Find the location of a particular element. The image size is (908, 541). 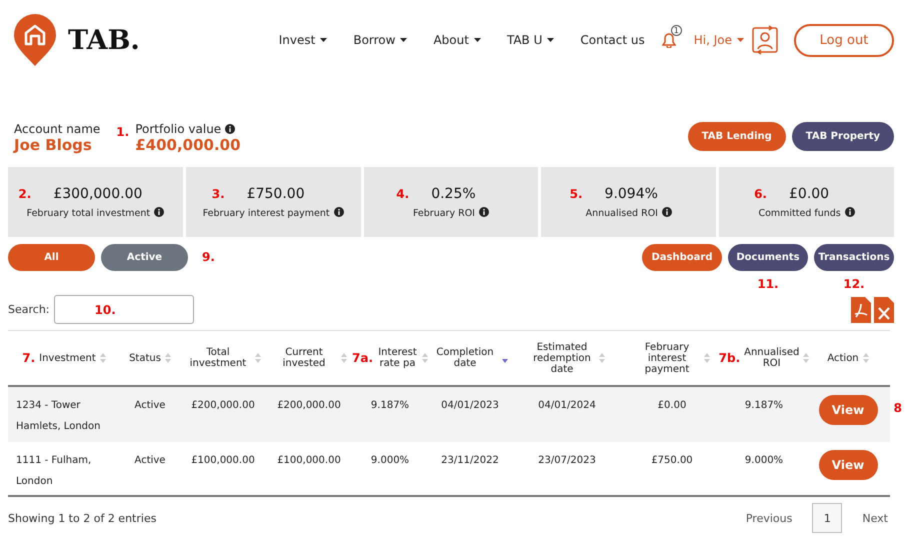

product-button: TAB Lending is located at coordinates (737, 136).